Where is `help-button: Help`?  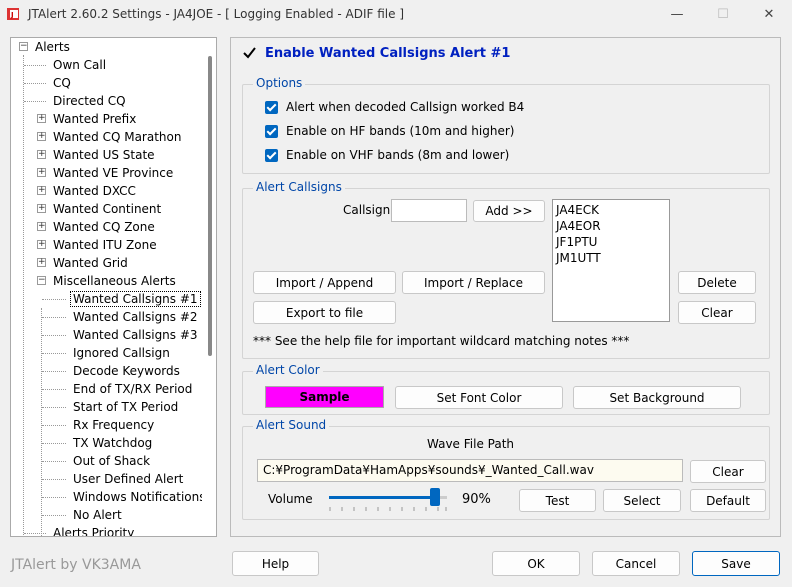 help-button: Help is located at coordinates (275, 563).